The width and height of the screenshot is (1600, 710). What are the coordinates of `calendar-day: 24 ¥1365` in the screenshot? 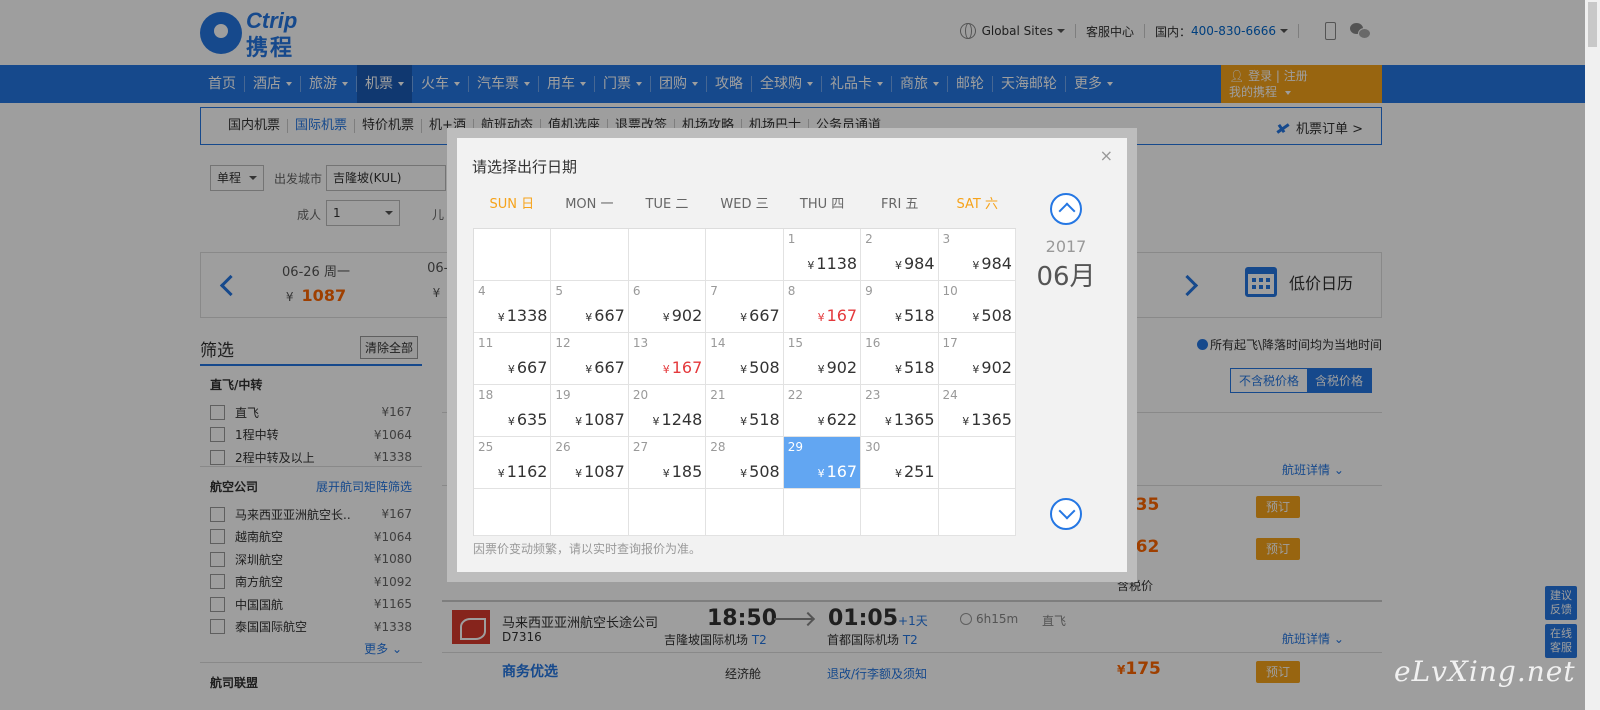 It's located at (977, 411).